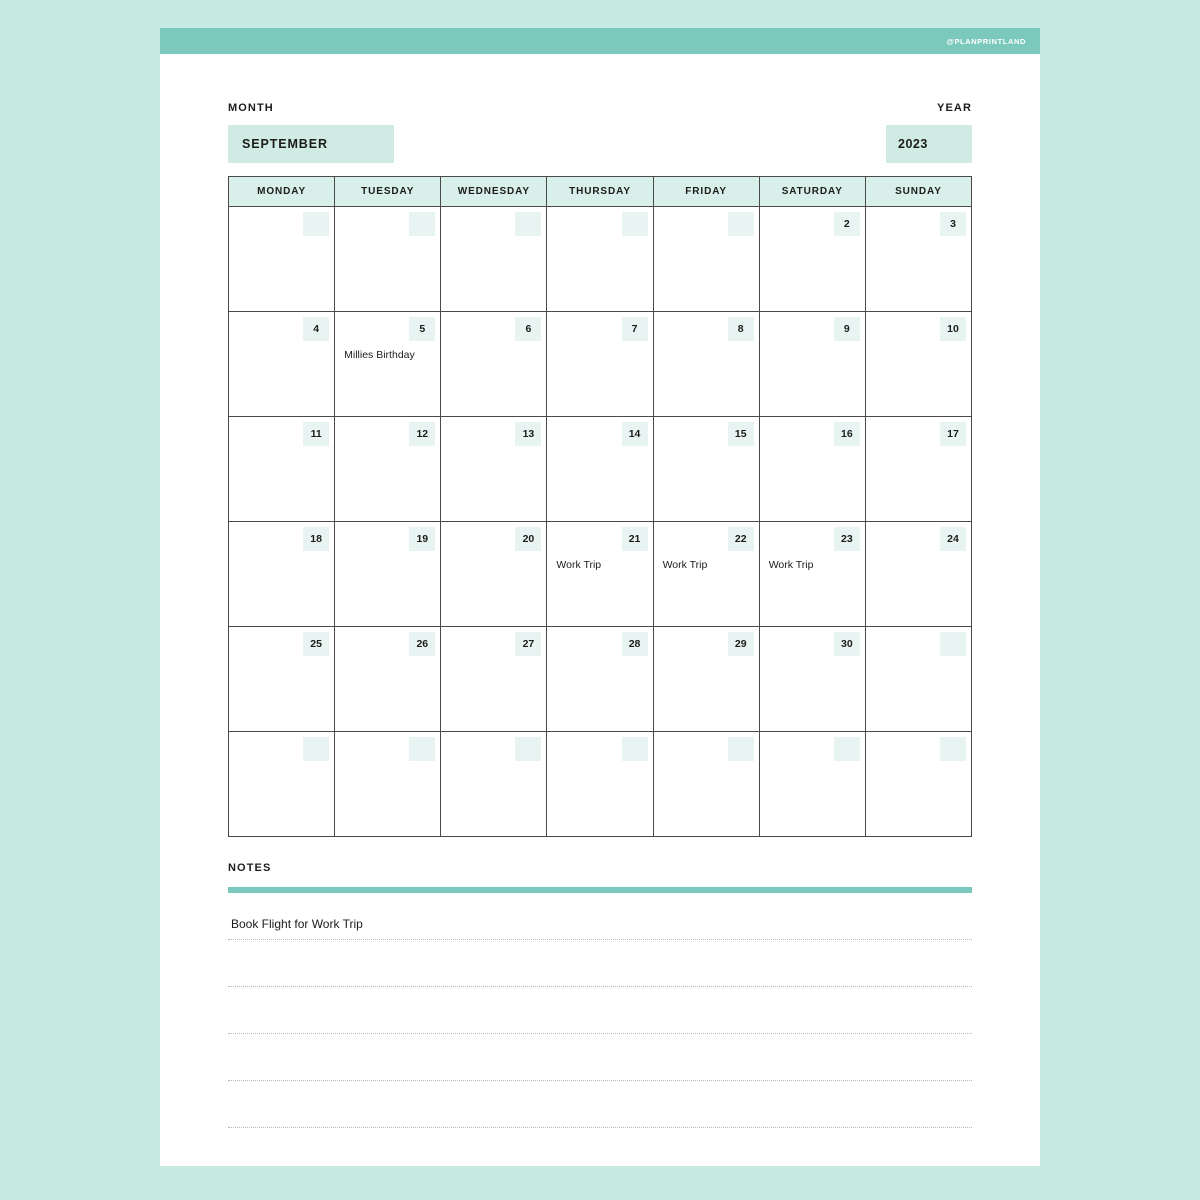 This screenshot has width=1200, height=1200. I want to click on calendar-day-cell: 30, so click(812, 679).